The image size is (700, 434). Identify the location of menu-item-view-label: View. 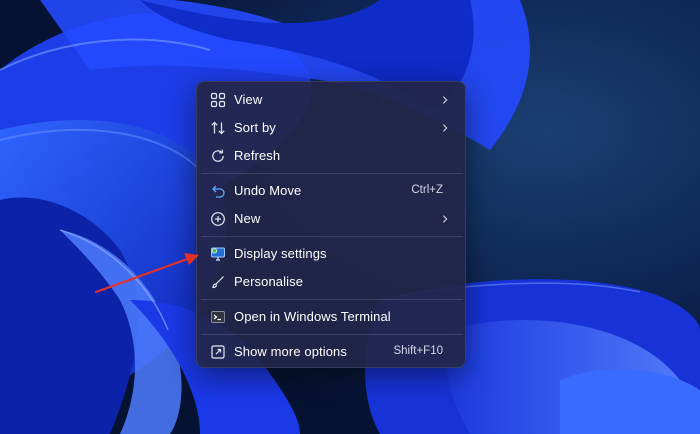
(248, 99).